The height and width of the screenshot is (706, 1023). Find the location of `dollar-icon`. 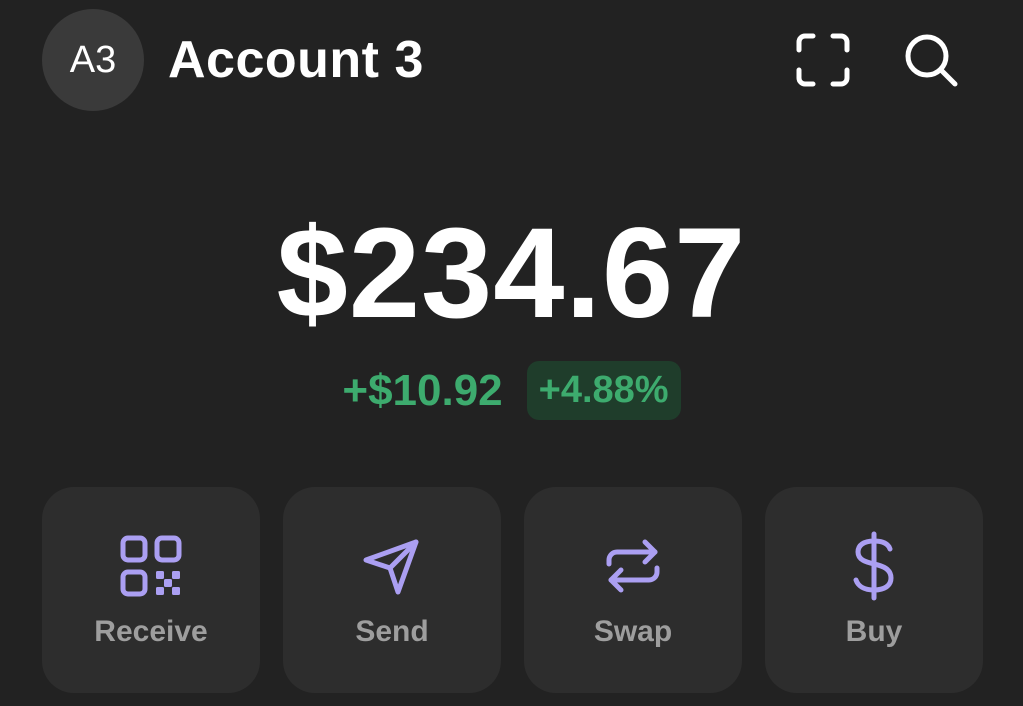

dollar-icon is located at coordinates (874, 566).